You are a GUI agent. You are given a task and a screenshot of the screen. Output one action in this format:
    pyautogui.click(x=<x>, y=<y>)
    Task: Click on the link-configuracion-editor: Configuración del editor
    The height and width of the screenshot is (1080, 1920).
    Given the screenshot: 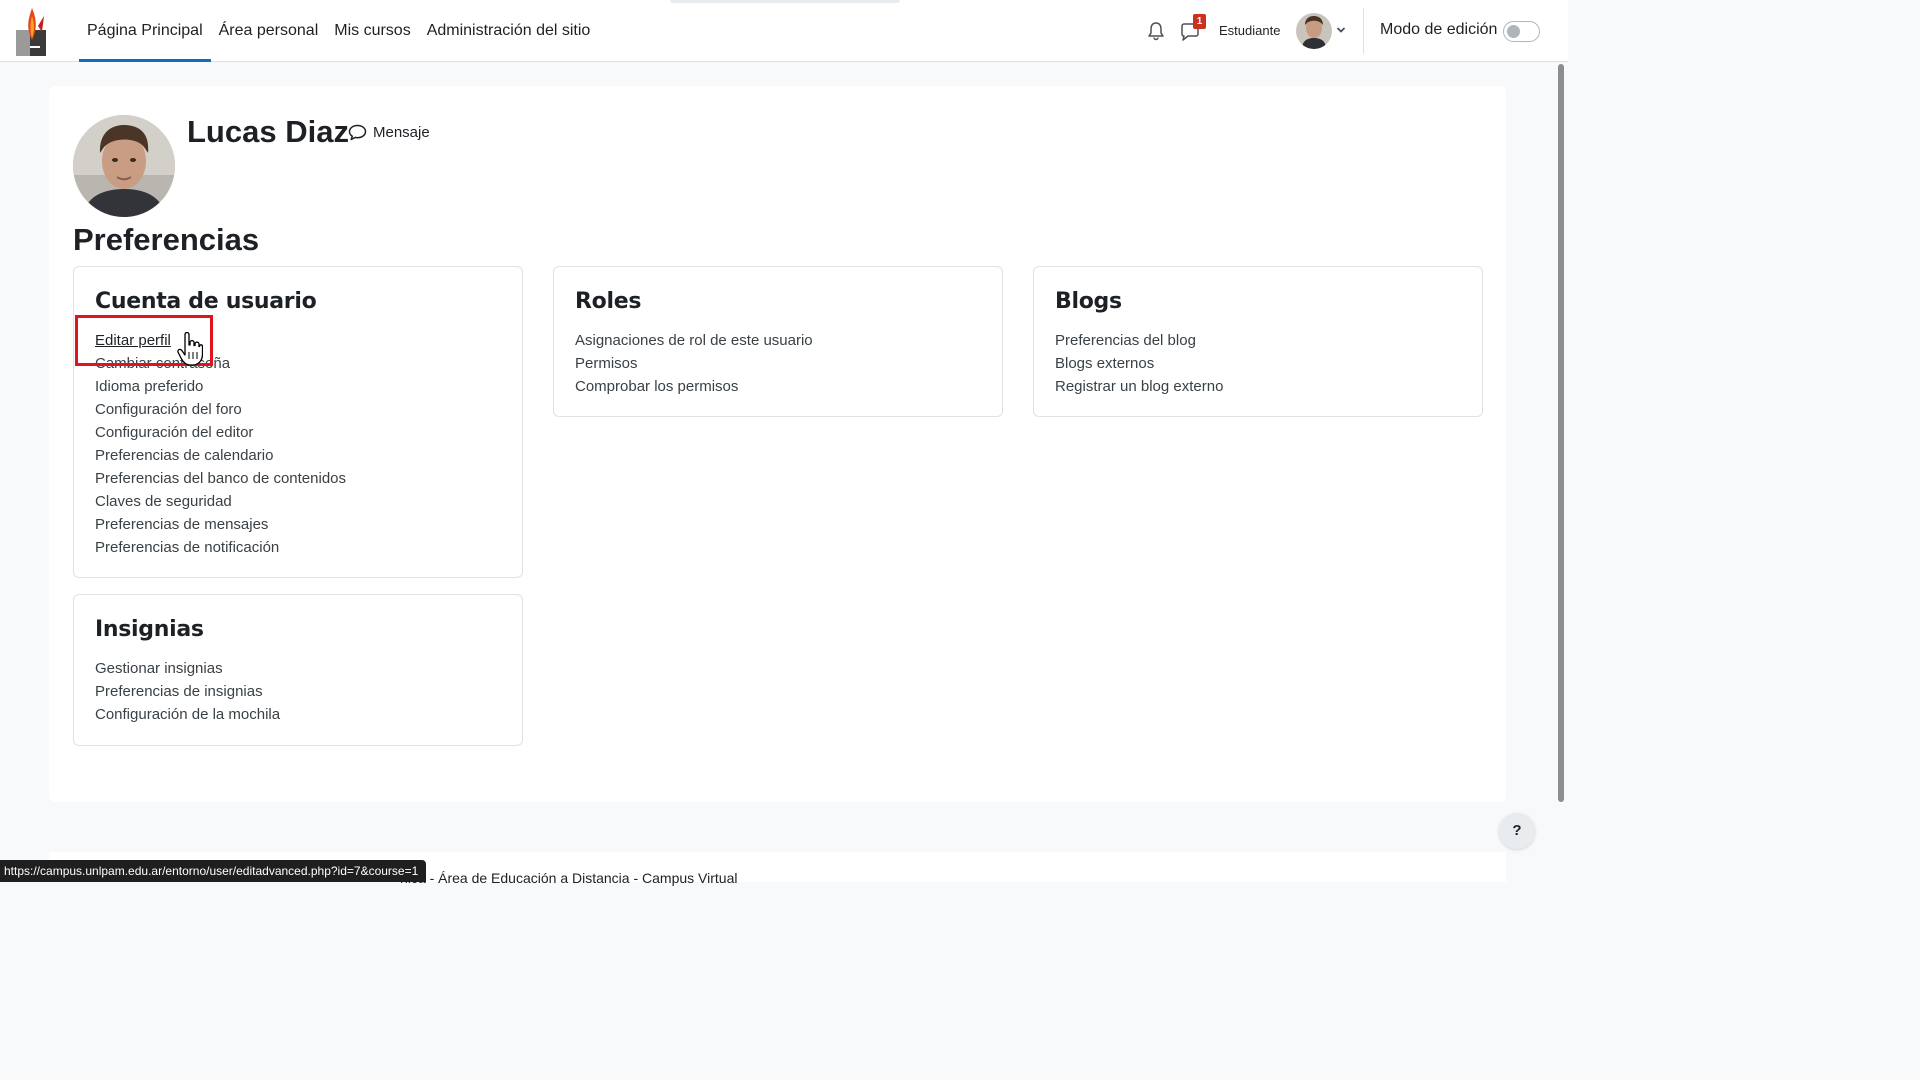 What is the action you would take?
    pyautogui.click(x=220, y=432)
    